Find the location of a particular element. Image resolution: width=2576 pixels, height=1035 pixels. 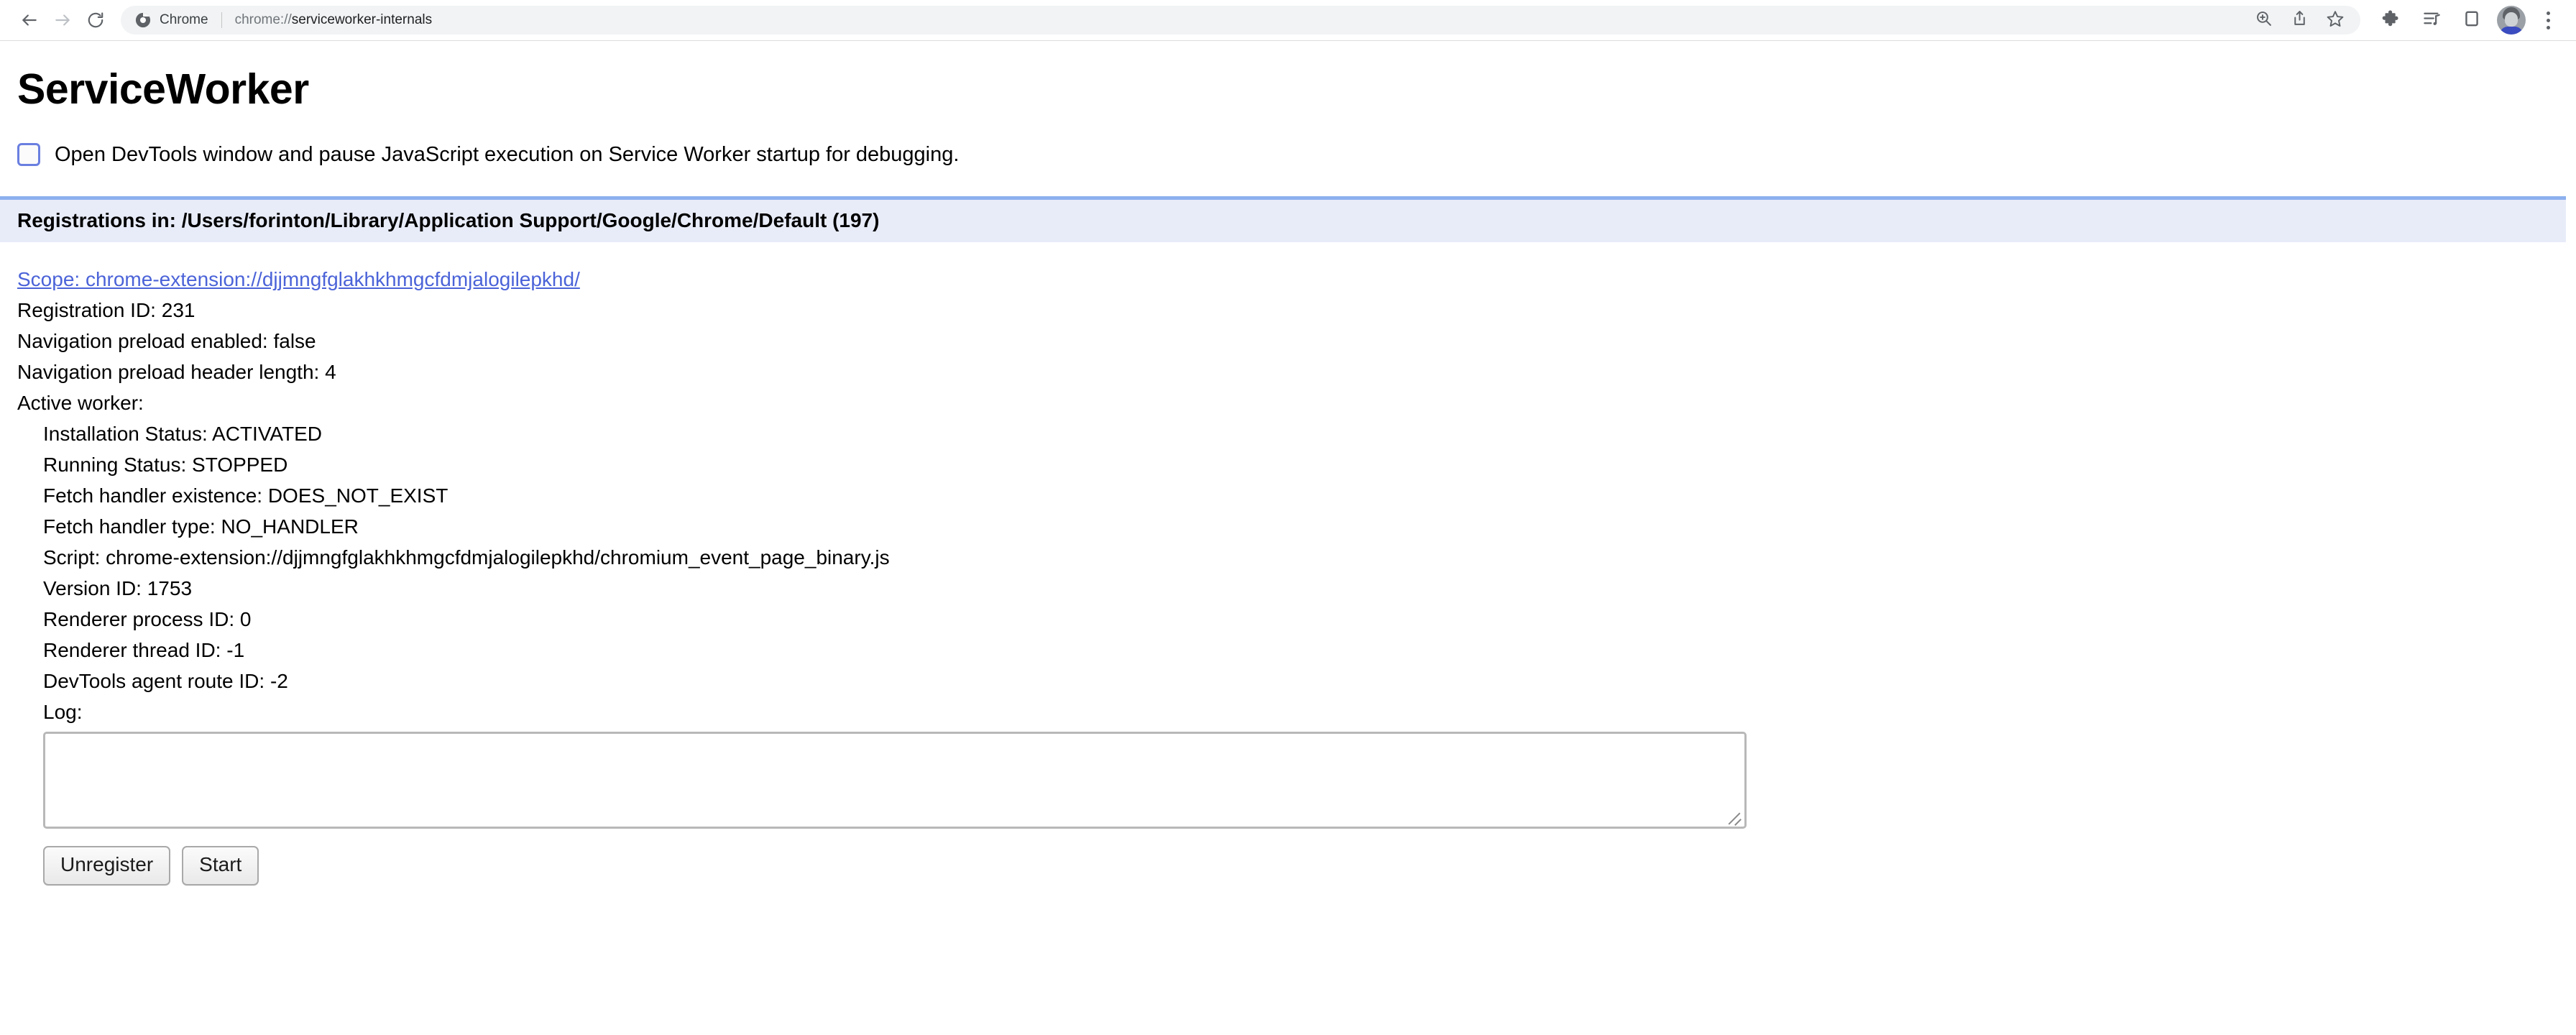

share-button is located at coordinates (2299, 20).